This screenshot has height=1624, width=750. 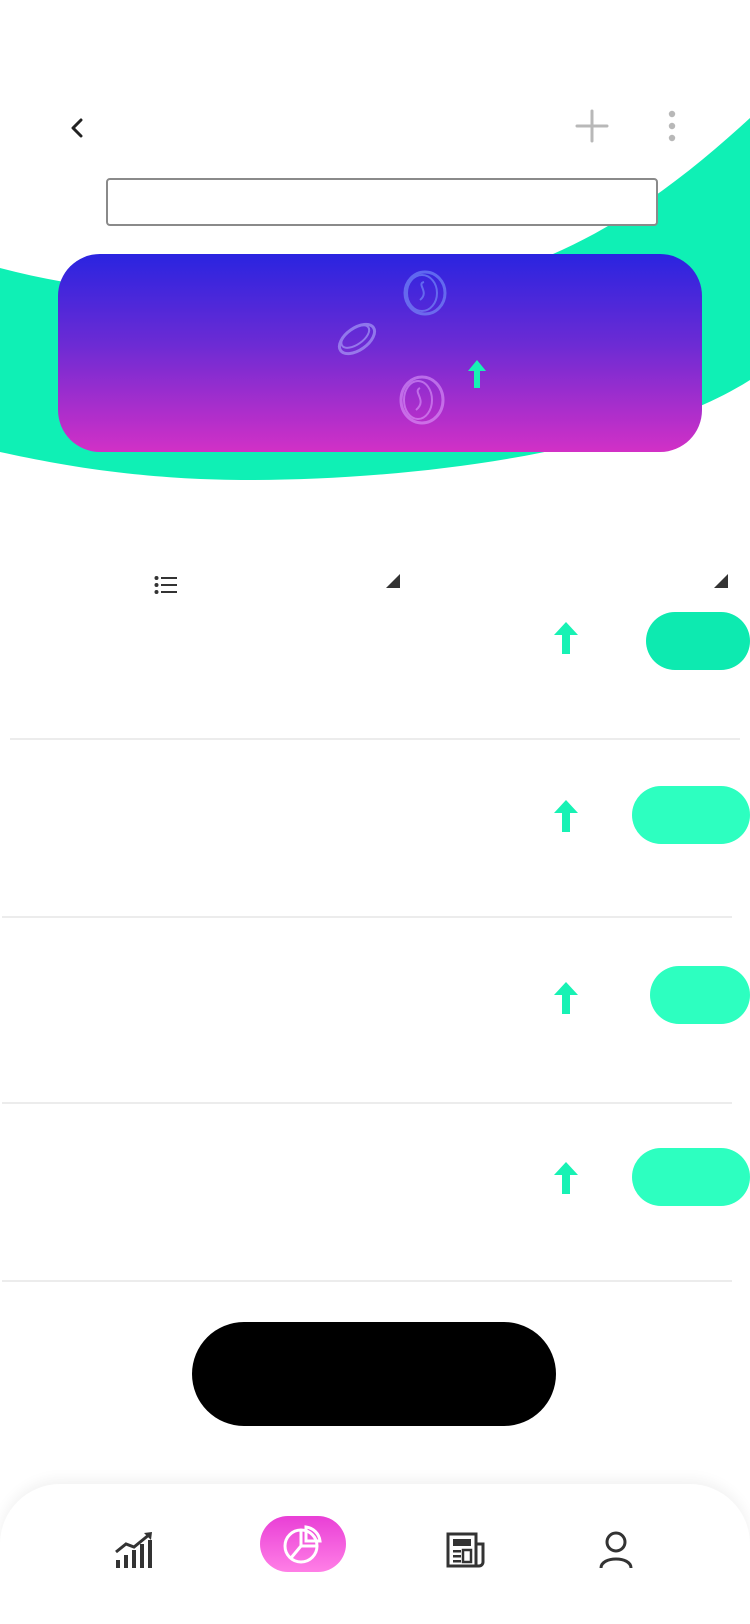 I want to click on search-input, so click(x=382, y=202).